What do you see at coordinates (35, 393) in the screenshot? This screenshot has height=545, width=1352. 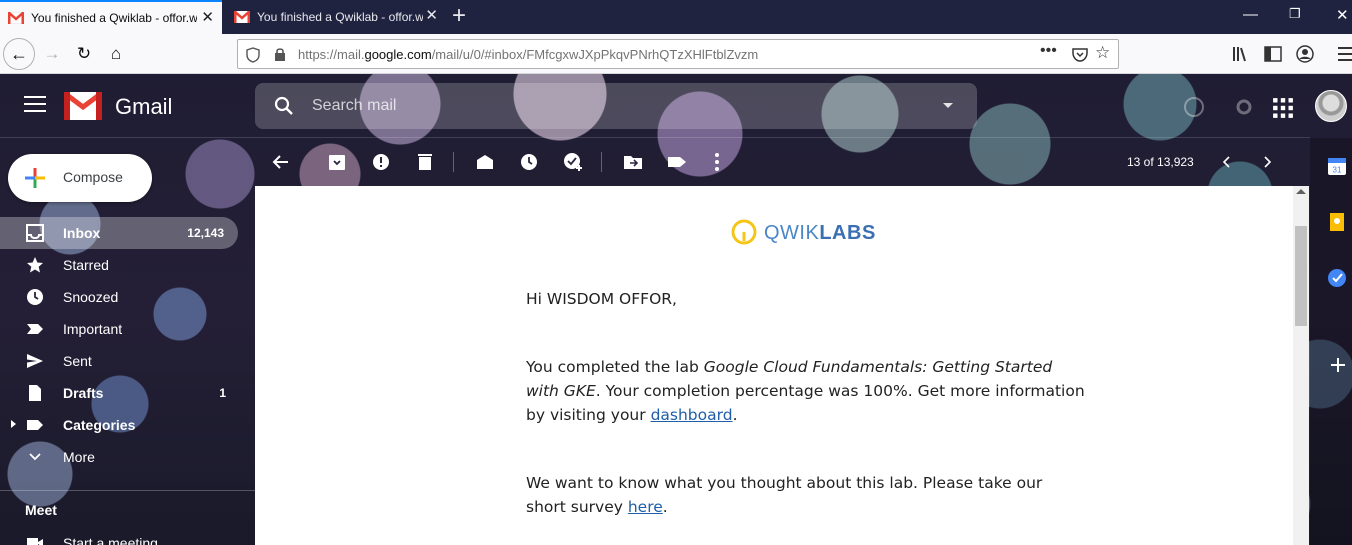 I see `draft-icon` at bounding box center [35, 393].